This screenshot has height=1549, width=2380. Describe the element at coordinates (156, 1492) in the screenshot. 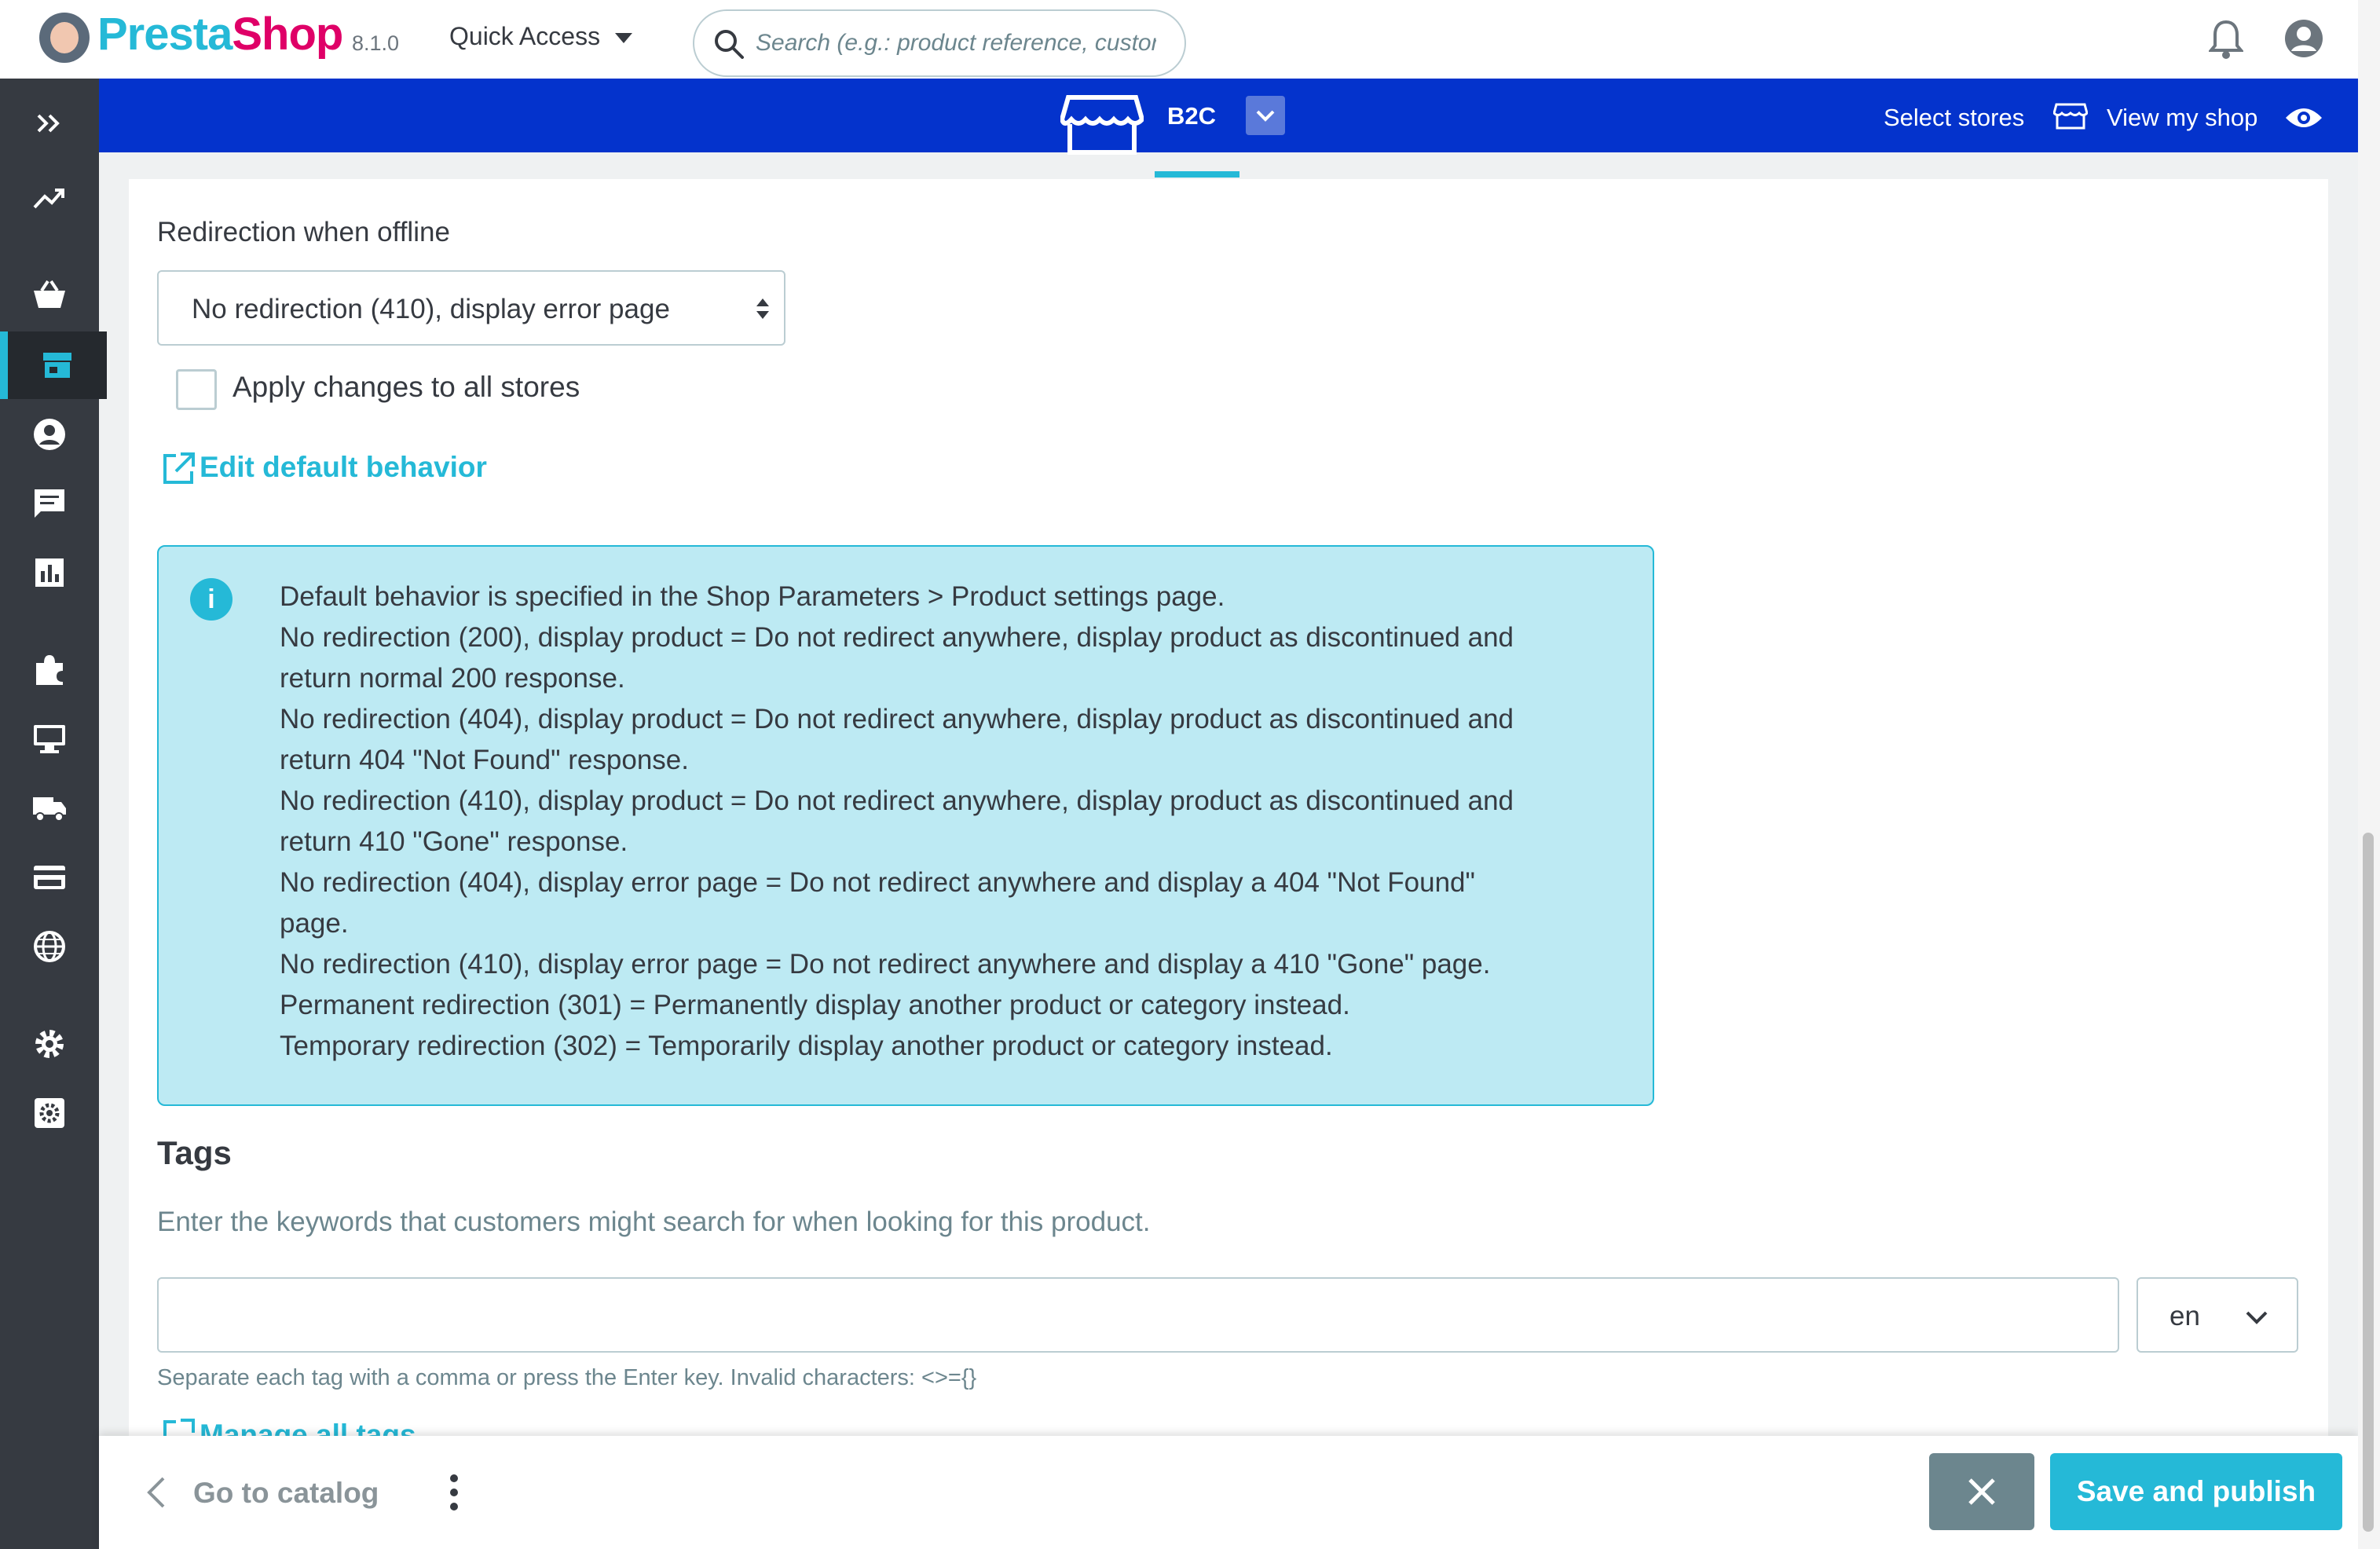

I see `chevron-left-icon` at that location.